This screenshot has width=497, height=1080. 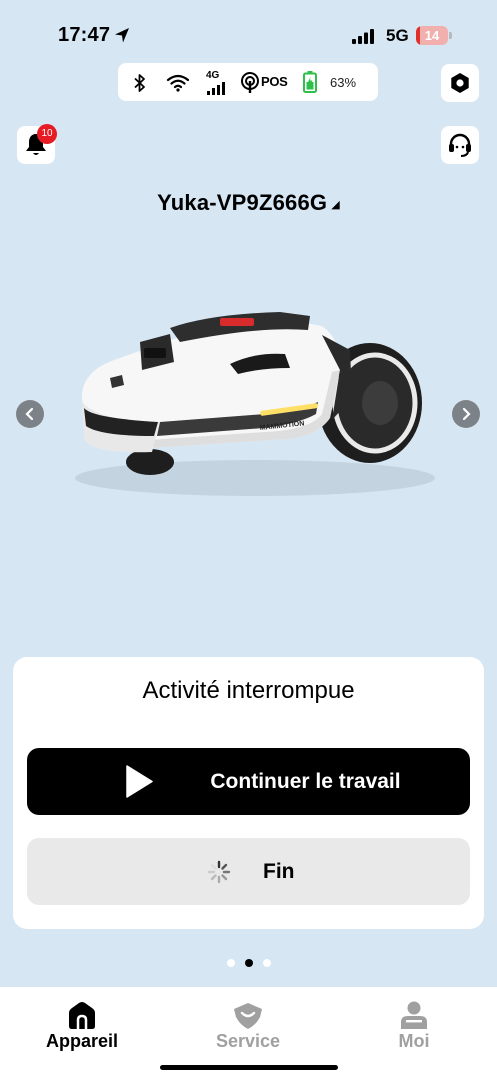 I want to click on support-button, so click(x=460, y=145).